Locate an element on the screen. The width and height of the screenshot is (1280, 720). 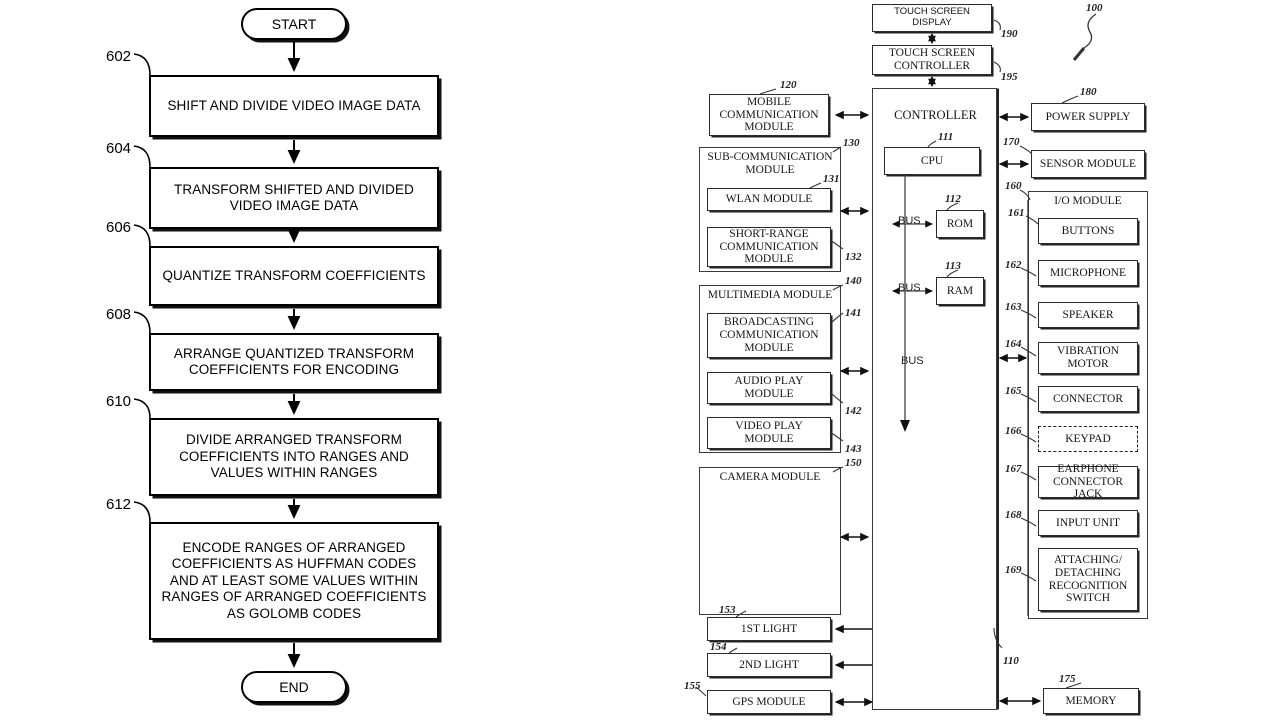
ref-130: 130 is located at coordinates (851, 143).